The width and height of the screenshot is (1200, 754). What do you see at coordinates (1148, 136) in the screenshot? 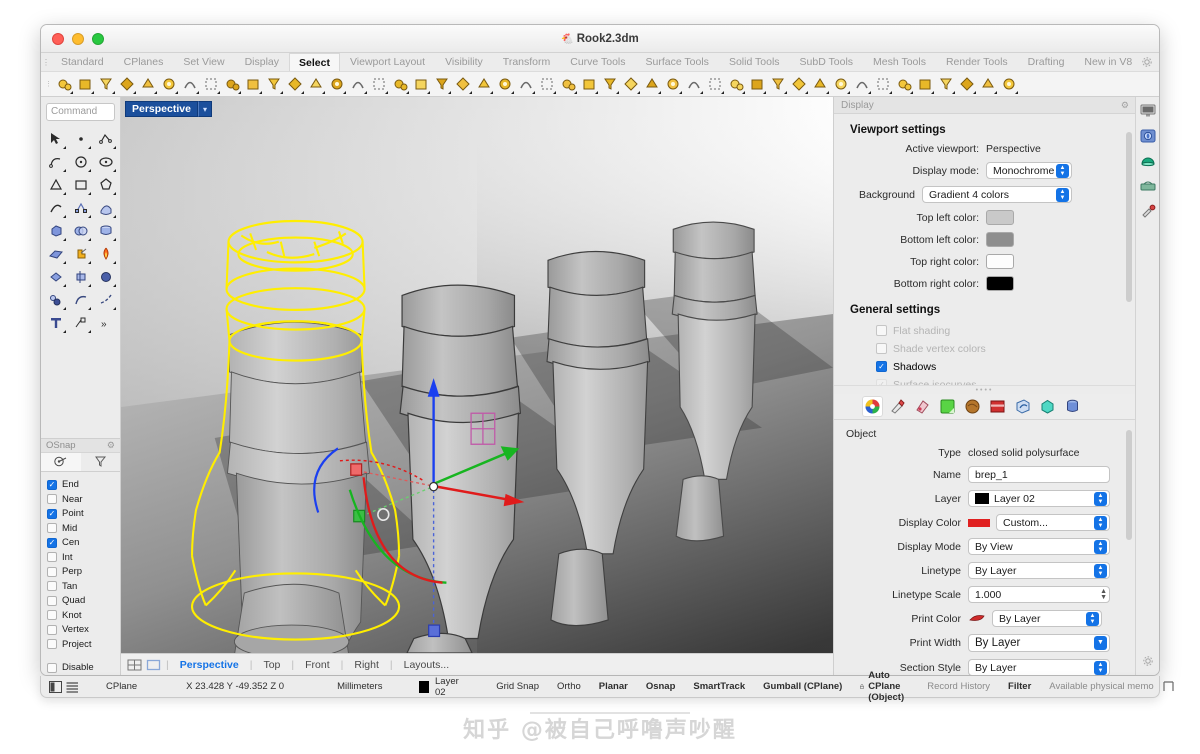
I see `rendering-icon` at bounding box center [1148, 136].